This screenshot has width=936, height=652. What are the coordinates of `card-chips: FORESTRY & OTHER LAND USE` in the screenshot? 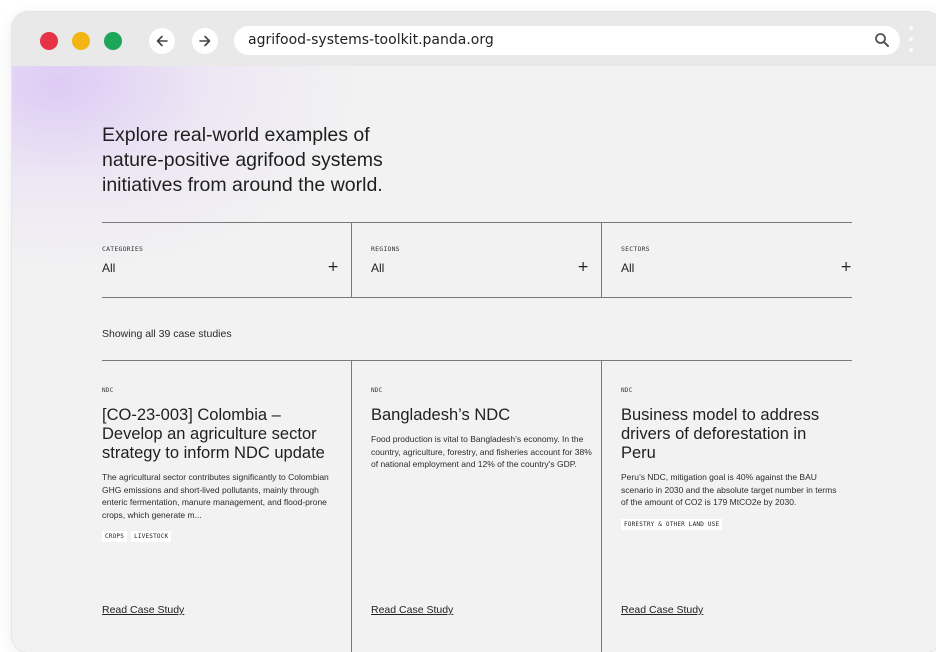 It's located at (732, 524).